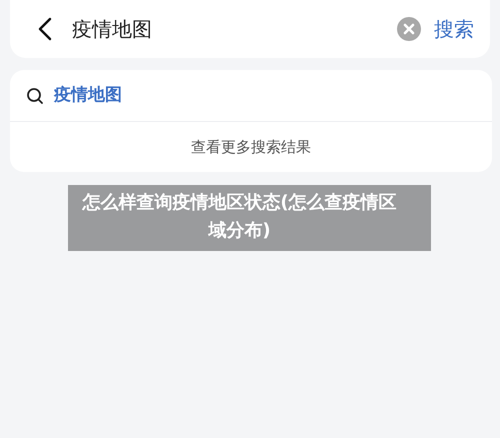  I want to click on back-icon, so click(45, 29).